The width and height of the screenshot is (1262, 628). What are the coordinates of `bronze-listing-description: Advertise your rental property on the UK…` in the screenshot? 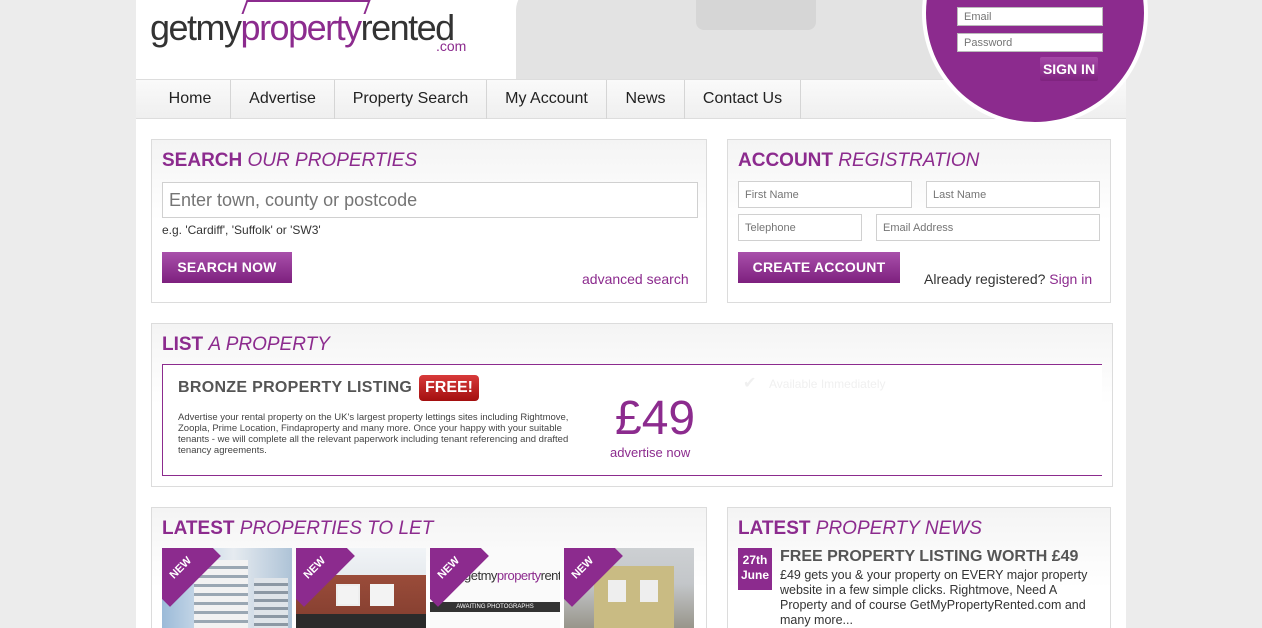 It's located at (373, 434).